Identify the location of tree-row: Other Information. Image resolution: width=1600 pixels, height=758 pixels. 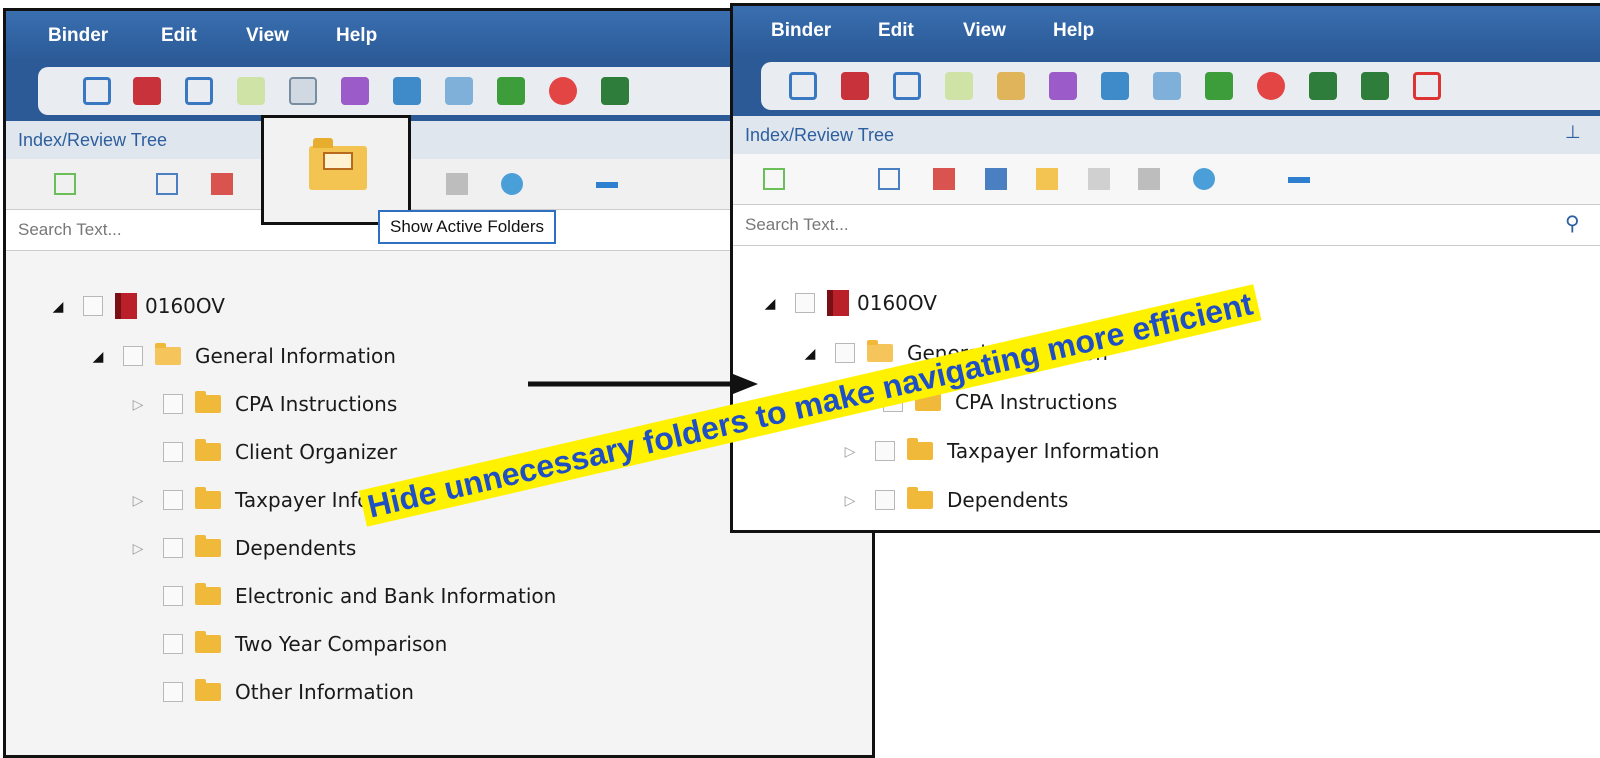
(288, 692).